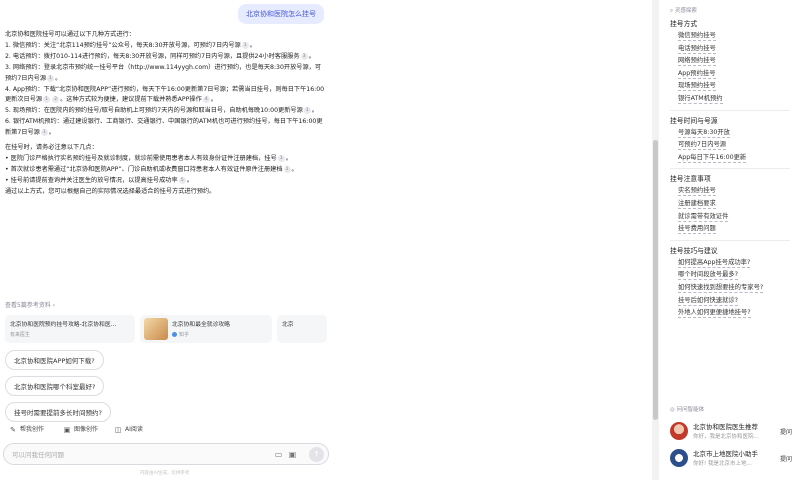  What do you see at coordinates (684, 24) in the screenshot?
I see `sidebar-section-title: 挂号方式` at bounding box center [684, 24].